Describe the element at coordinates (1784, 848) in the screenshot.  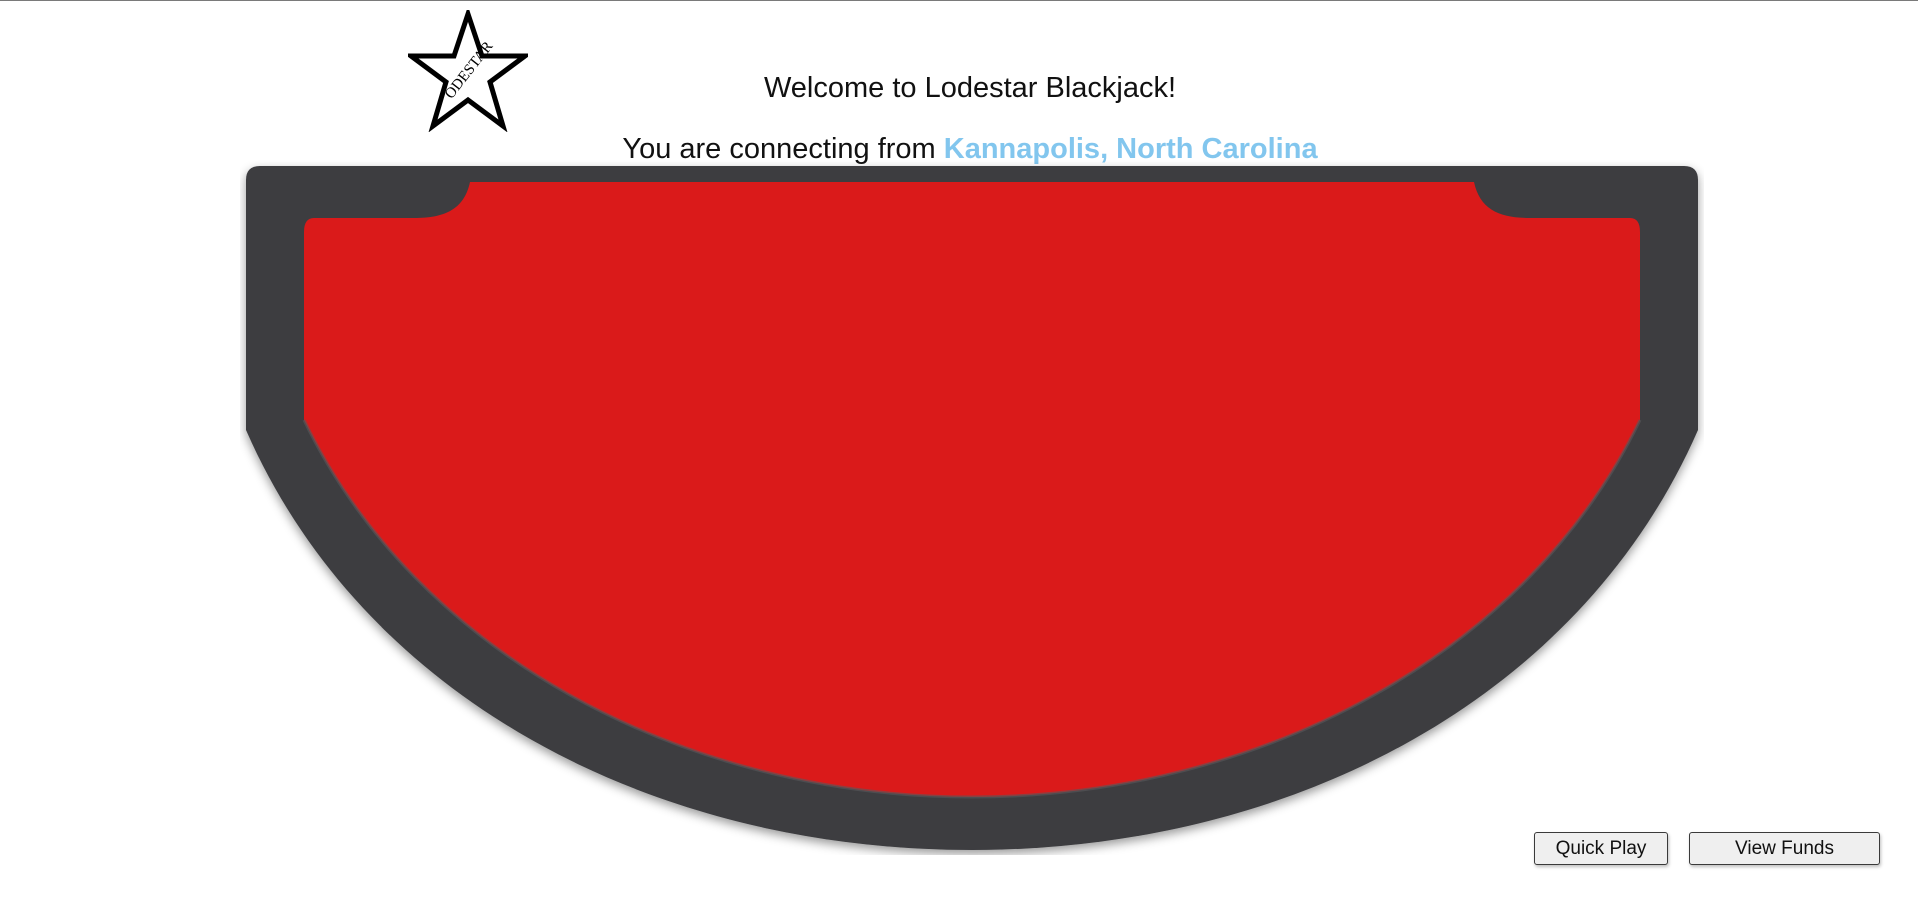
I see `view-funds-button: View Funds` at that location.